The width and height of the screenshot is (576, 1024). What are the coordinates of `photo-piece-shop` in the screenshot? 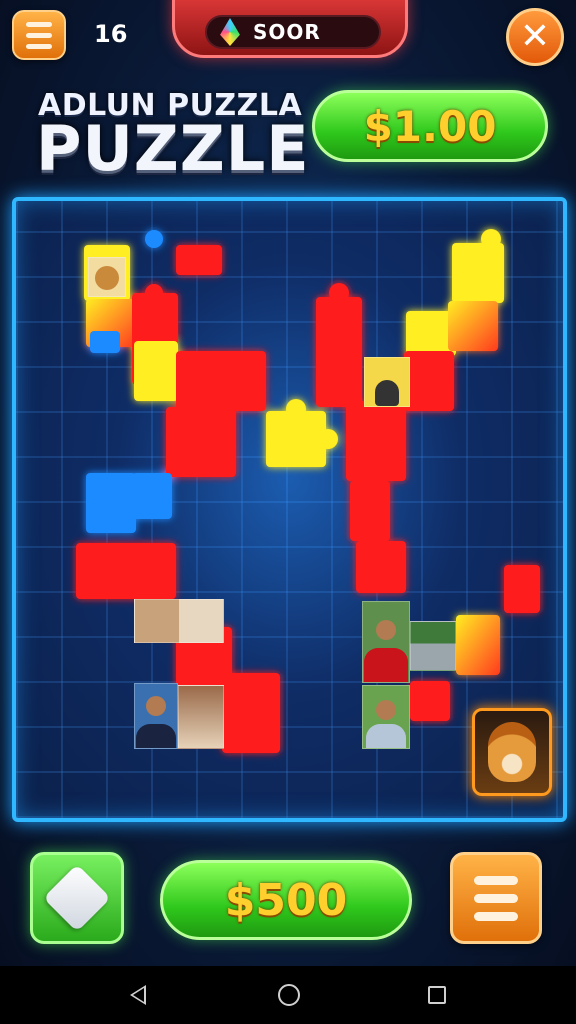 It's located at (179, 621).